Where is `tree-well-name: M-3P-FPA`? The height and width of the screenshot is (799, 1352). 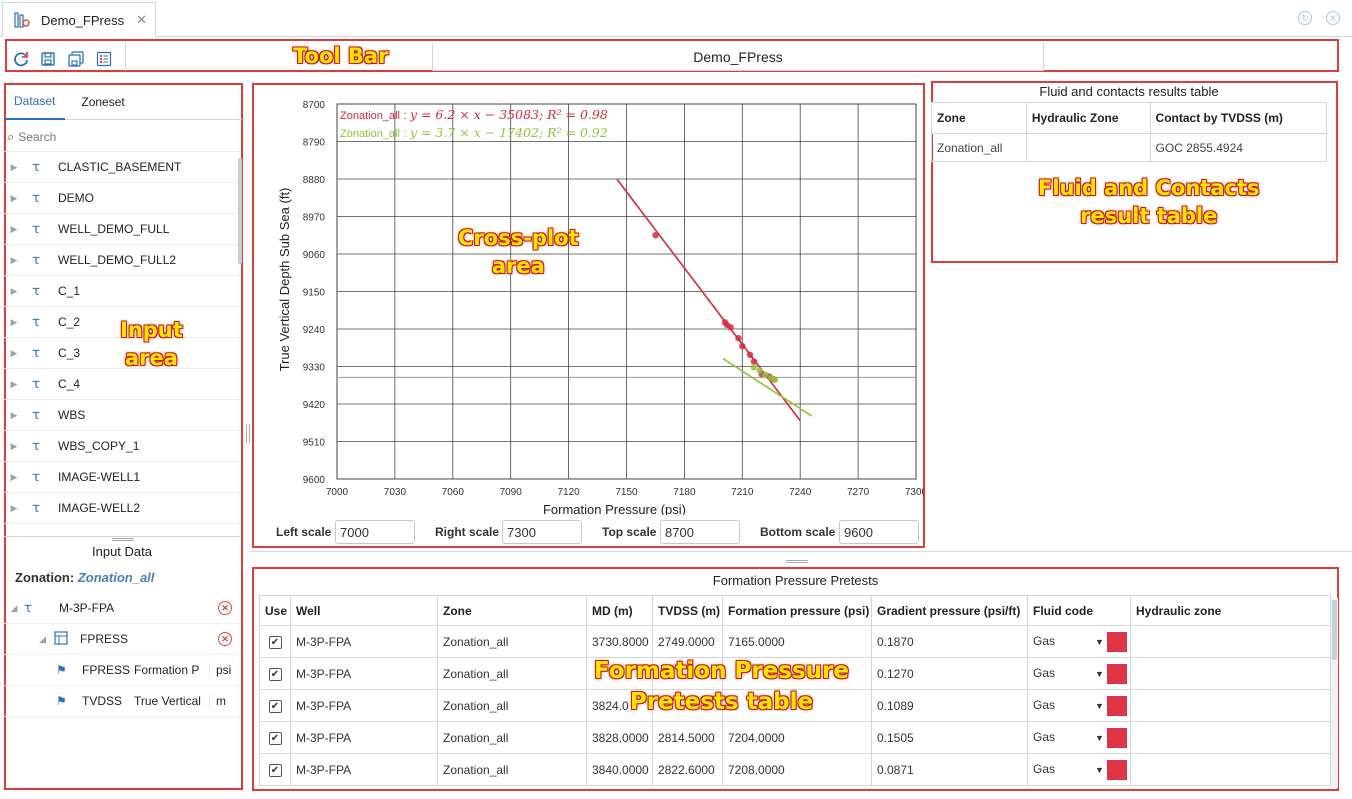
tree-well-name: M-3P-FPA is located at coordinates (87, 608).